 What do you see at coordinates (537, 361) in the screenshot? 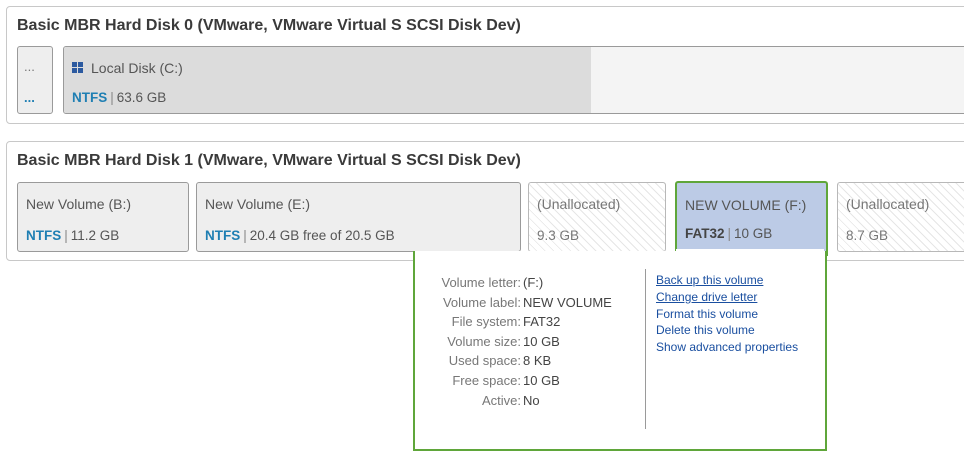
I see `prop-value: 8 KB` at bounding box center [537, 361].